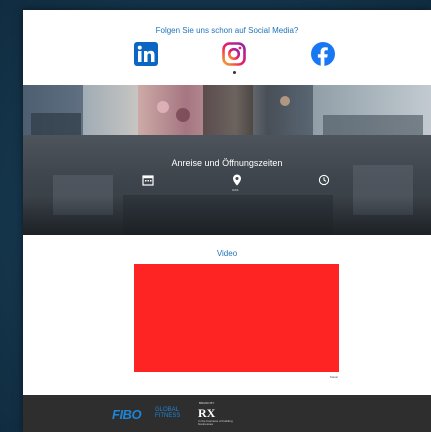 The height and width of the screenshot is (432, 431). Describe the element at coordinates (237, 179) in the screenshot. I see `location-pin-icon` at that location.